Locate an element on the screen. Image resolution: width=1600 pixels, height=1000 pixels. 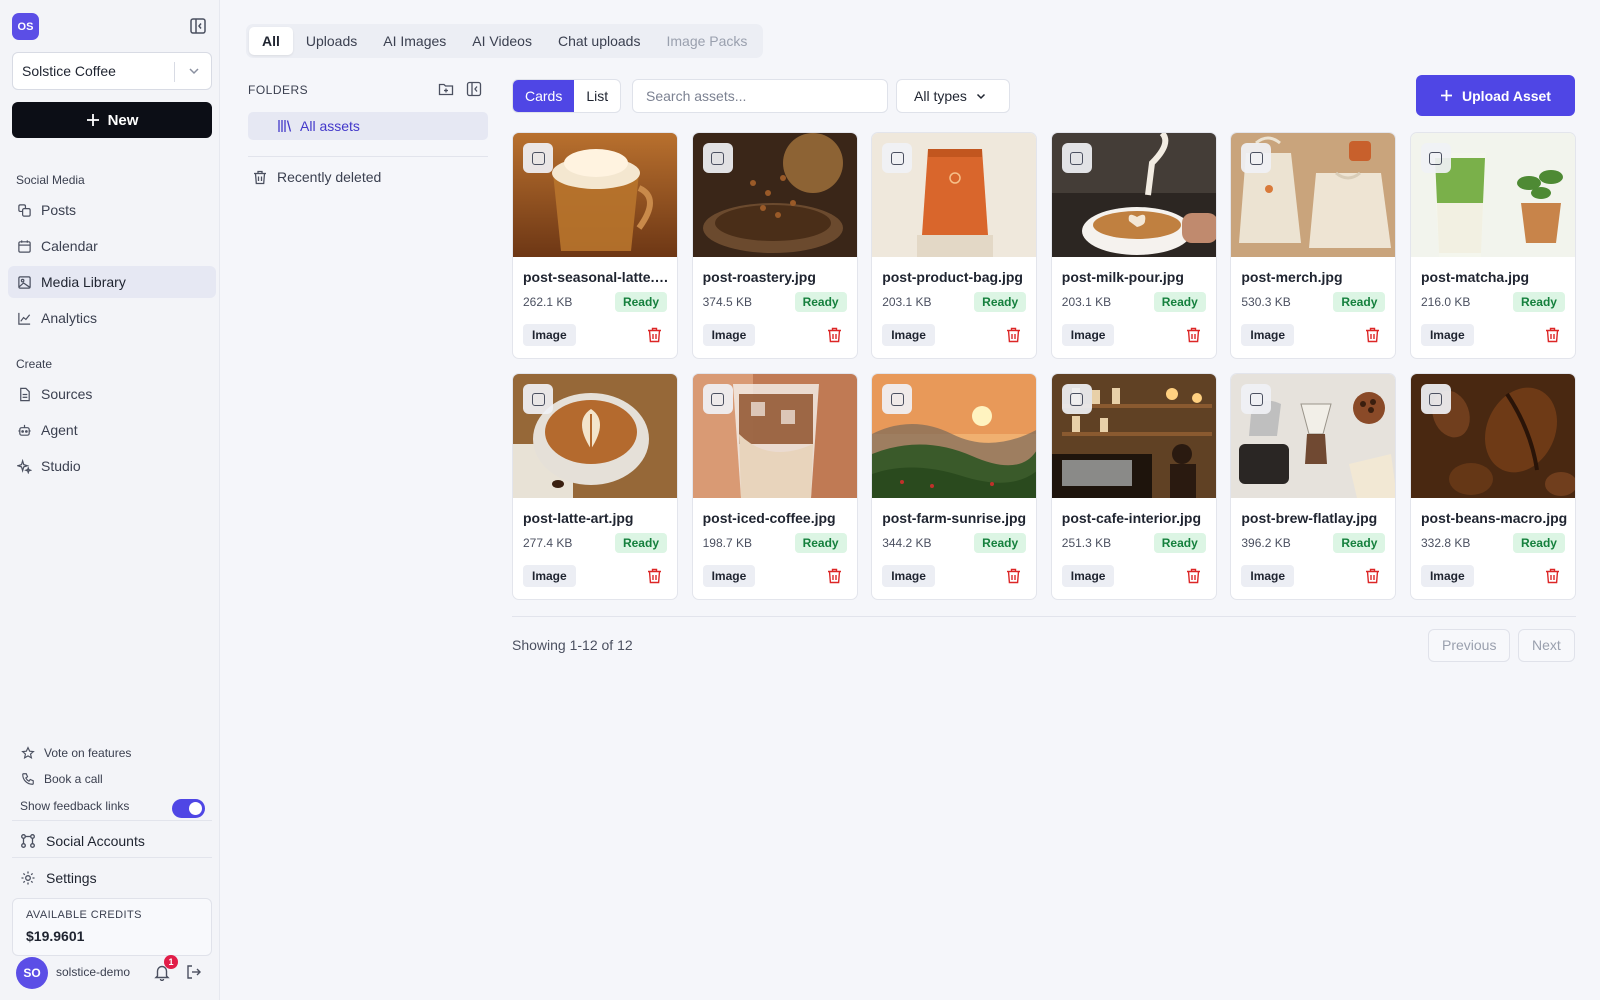
tab-ai-videos: AI Videos is located at coordinates (502, 41).